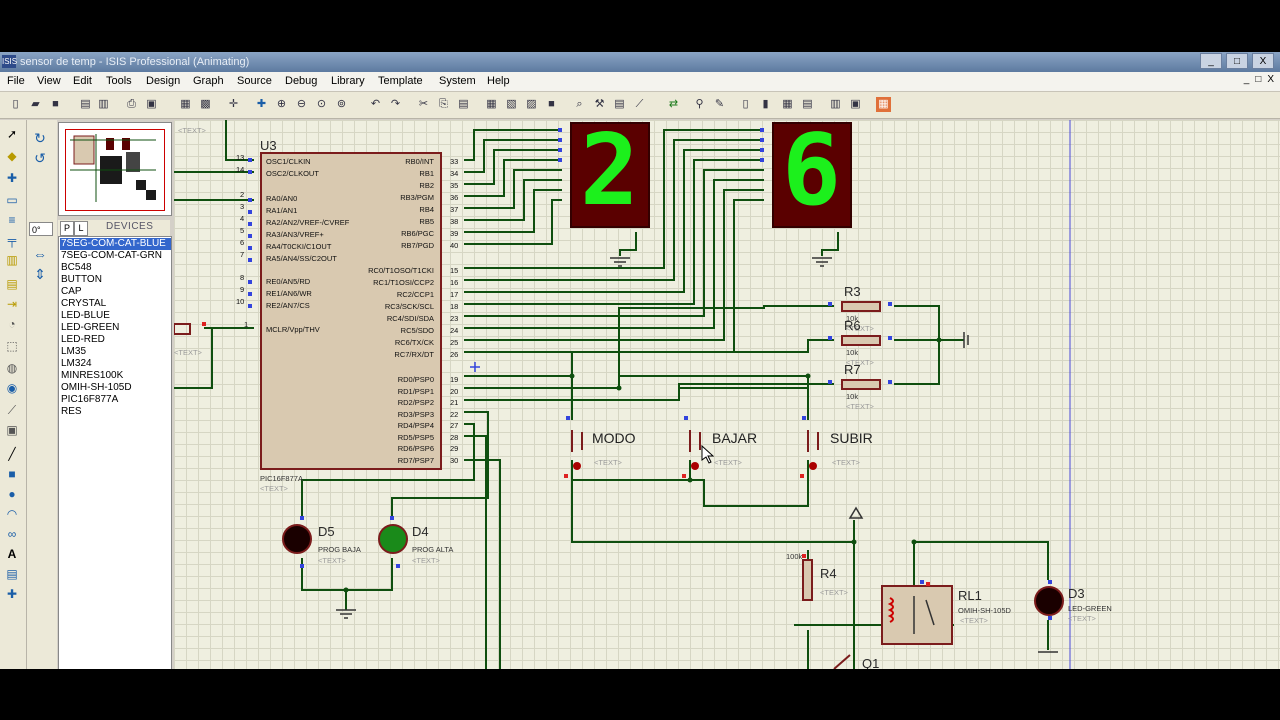  I want to click on paste-icon: ▤, so click(463, 104).